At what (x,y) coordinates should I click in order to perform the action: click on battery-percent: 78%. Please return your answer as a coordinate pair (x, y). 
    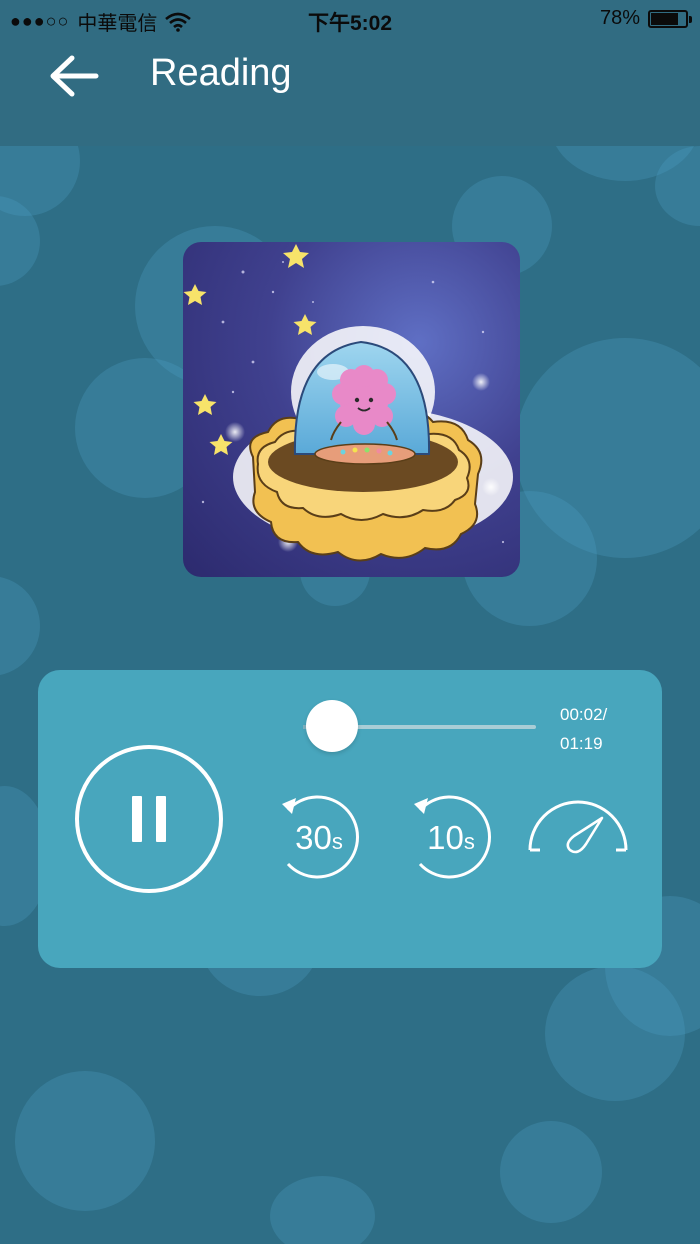
    Looking at the image, I should click on (619, 18).